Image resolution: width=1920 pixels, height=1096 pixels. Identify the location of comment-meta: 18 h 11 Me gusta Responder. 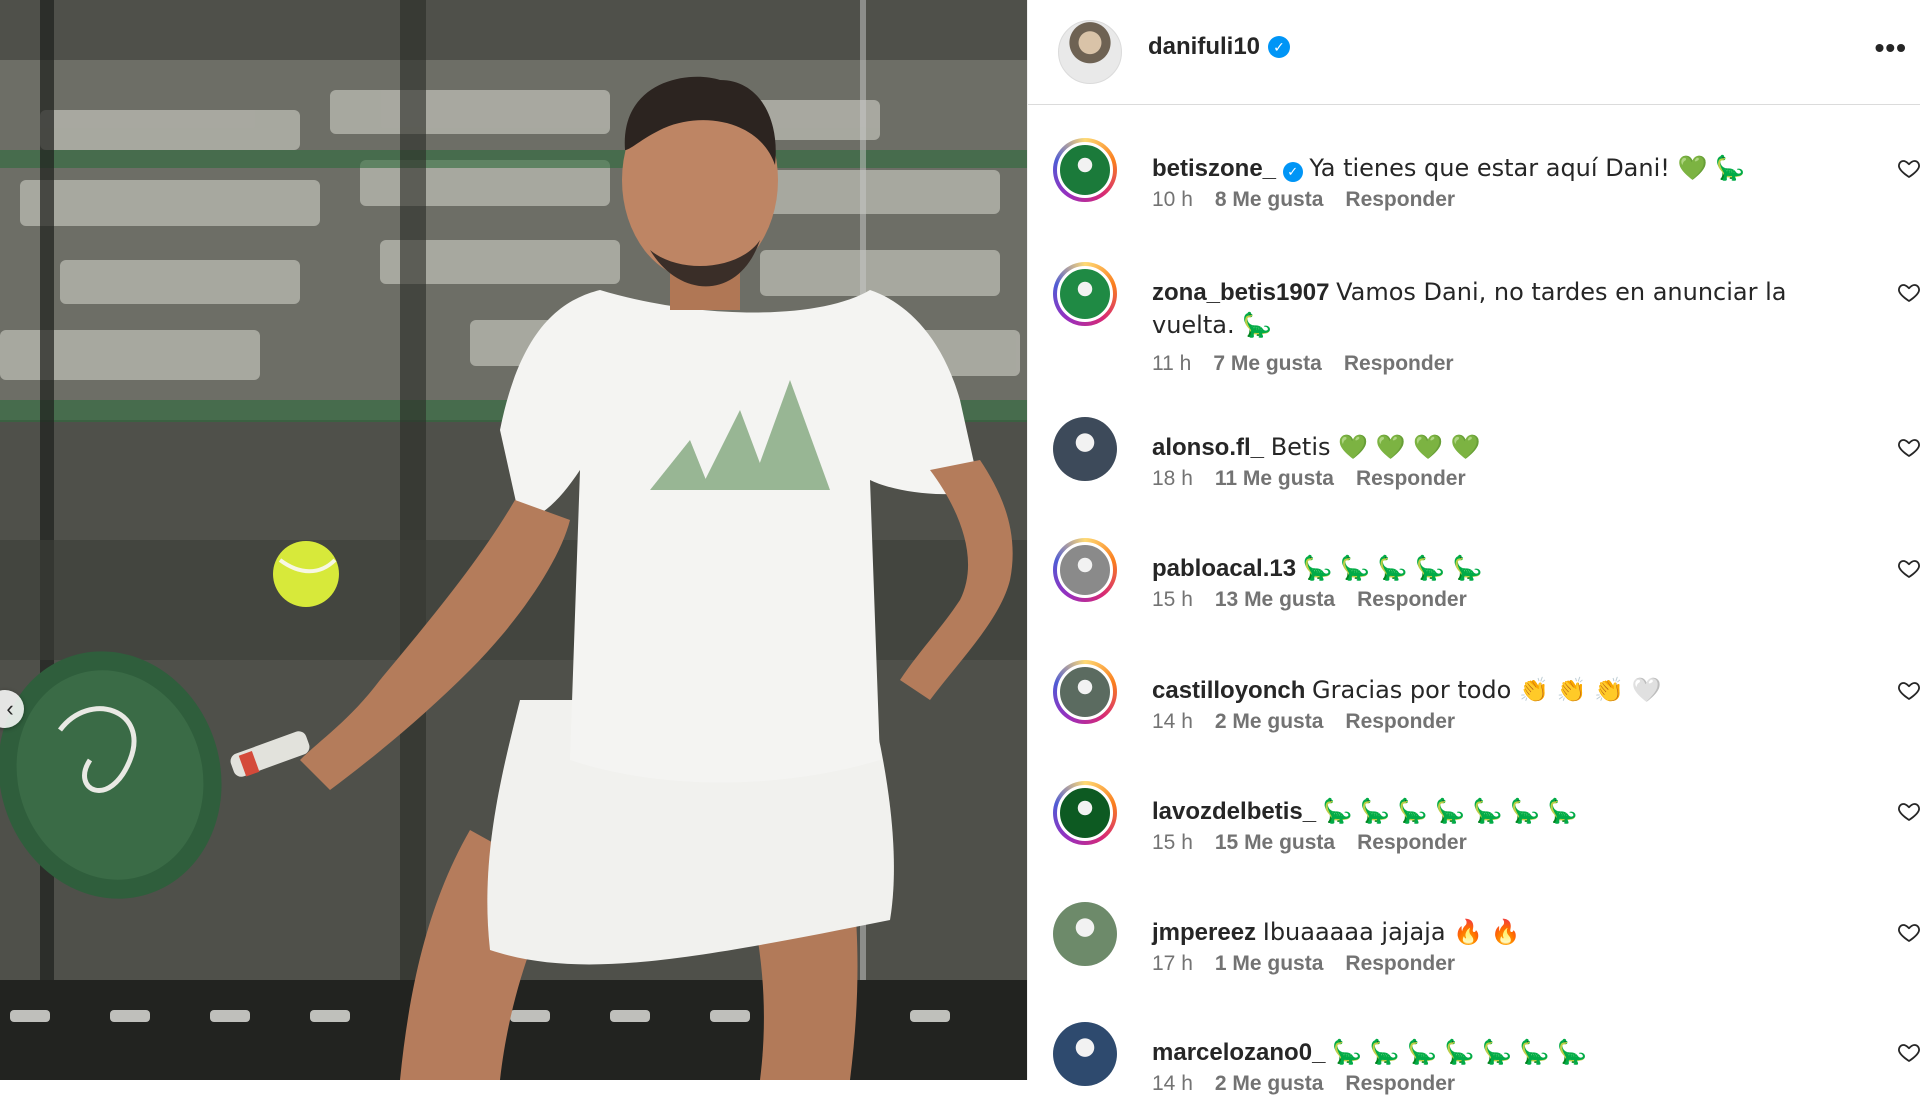
(1309, 479).